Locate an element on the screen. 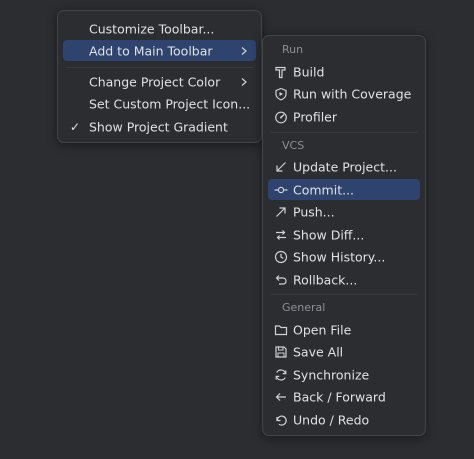  show-project-gradient-label: Show Project Gradient is located at coordinates (158, 126).